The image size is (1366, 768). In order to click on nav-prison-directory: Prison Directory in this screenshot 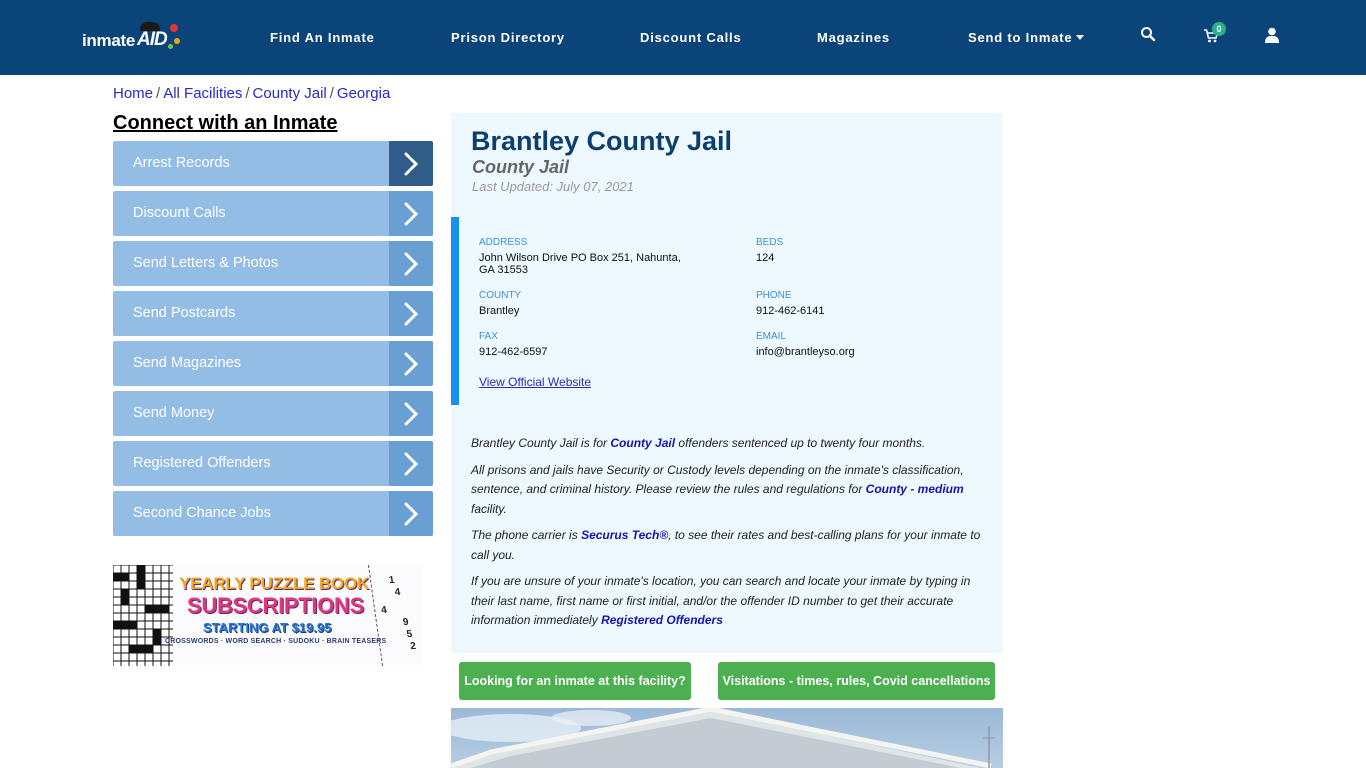, I will do `click(508, 37)`.